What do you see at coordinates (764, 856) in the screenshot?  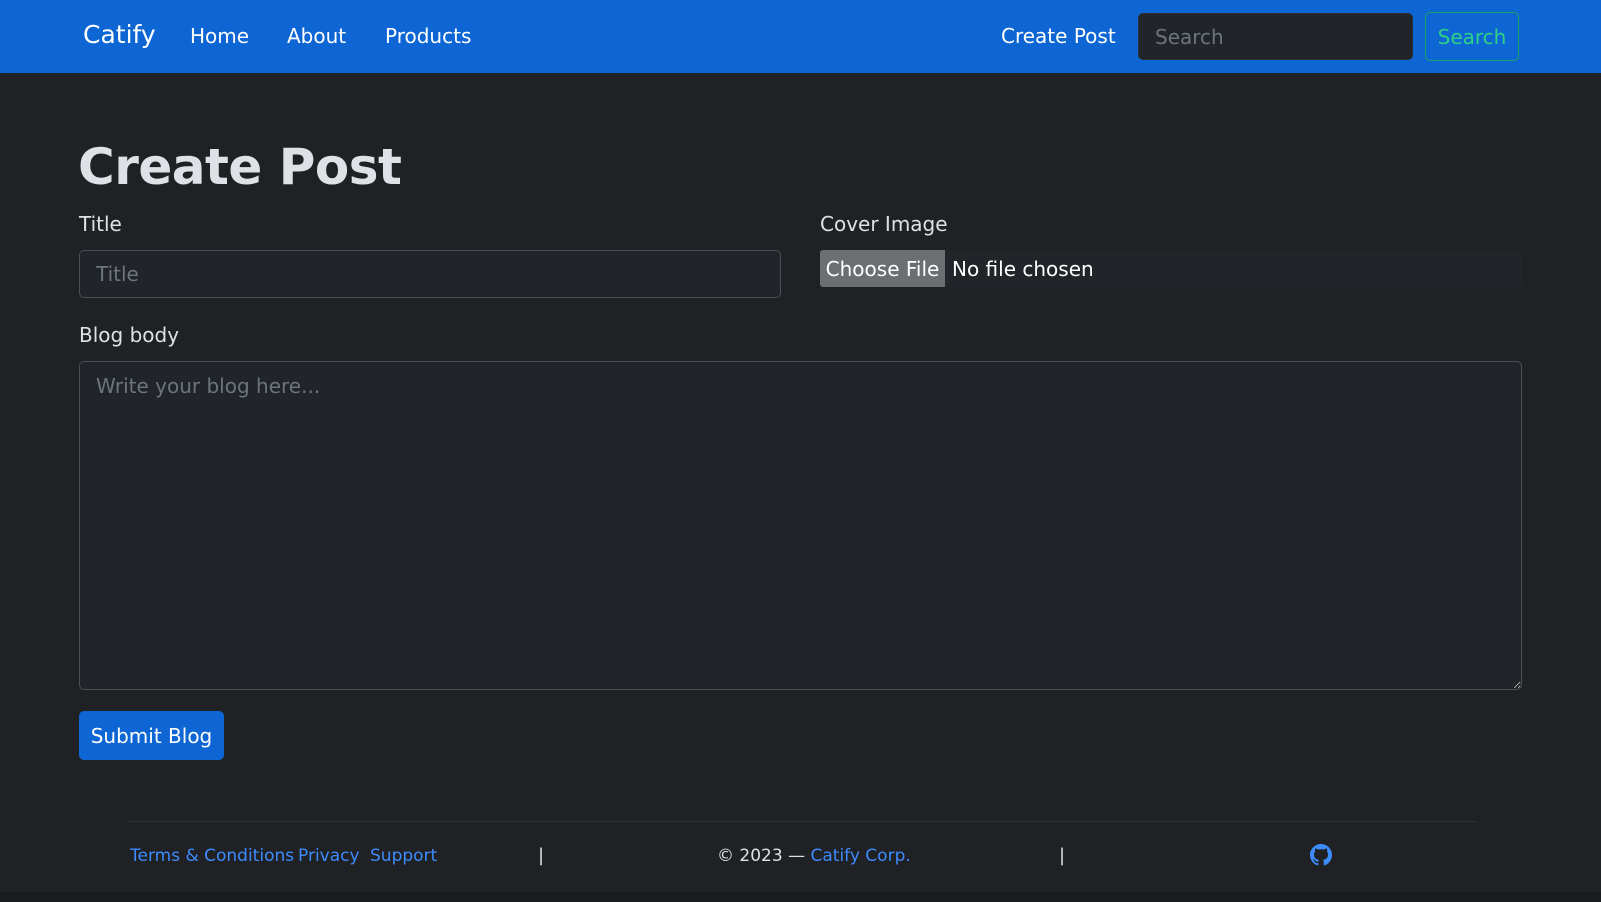 I see `copyright-prefix: © 2023 —` at bounding box center [764, 856].